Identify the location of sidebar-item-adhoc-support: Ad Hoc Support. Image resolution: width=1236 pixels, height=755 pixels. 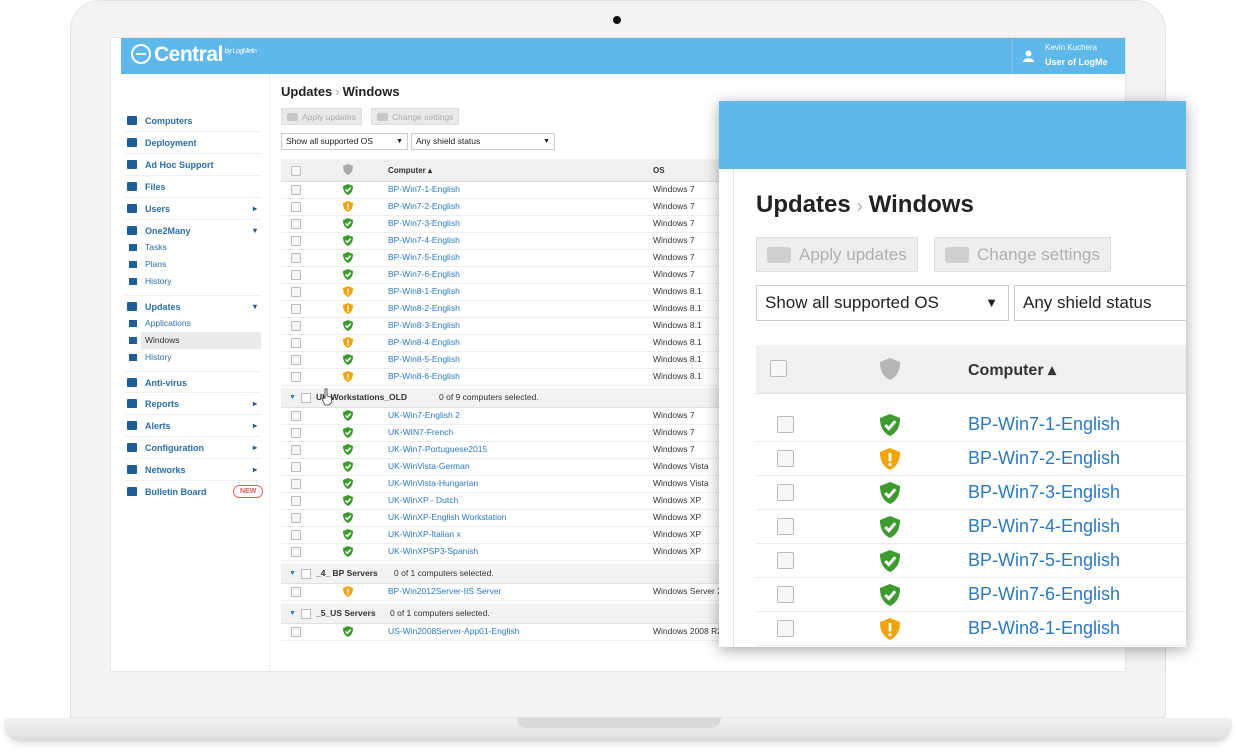
(193, 165).